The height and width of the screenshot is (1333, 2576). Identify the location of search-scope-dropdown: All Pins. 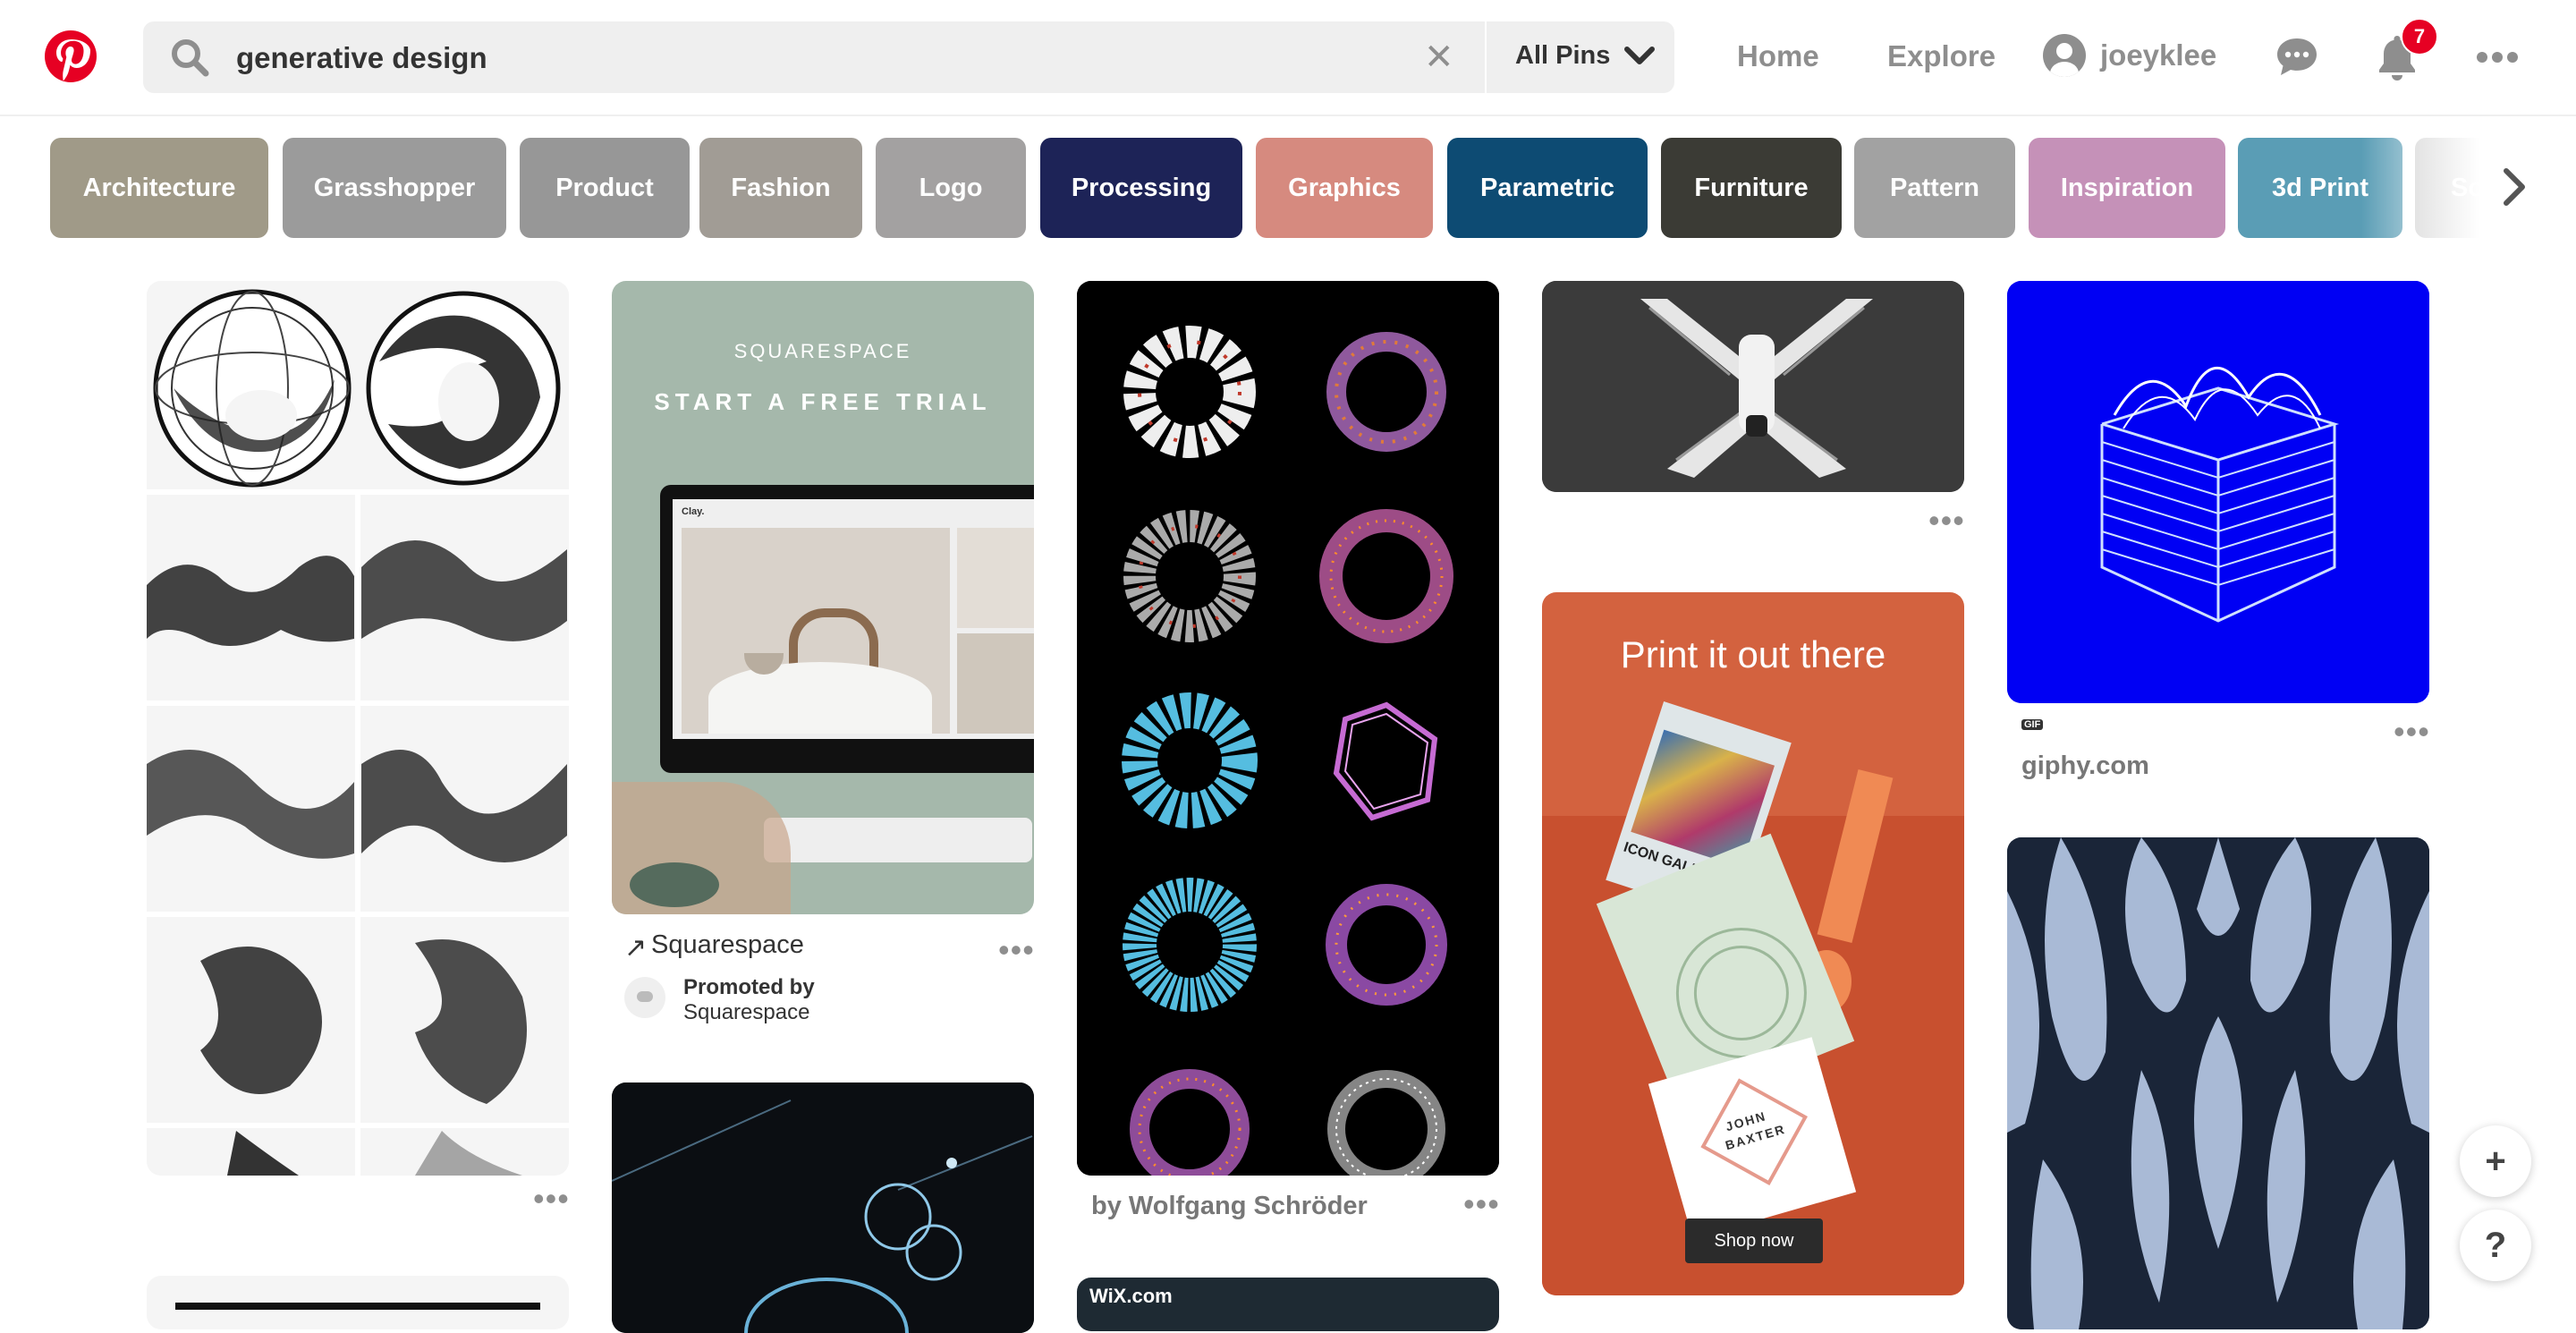
(1585, 56).